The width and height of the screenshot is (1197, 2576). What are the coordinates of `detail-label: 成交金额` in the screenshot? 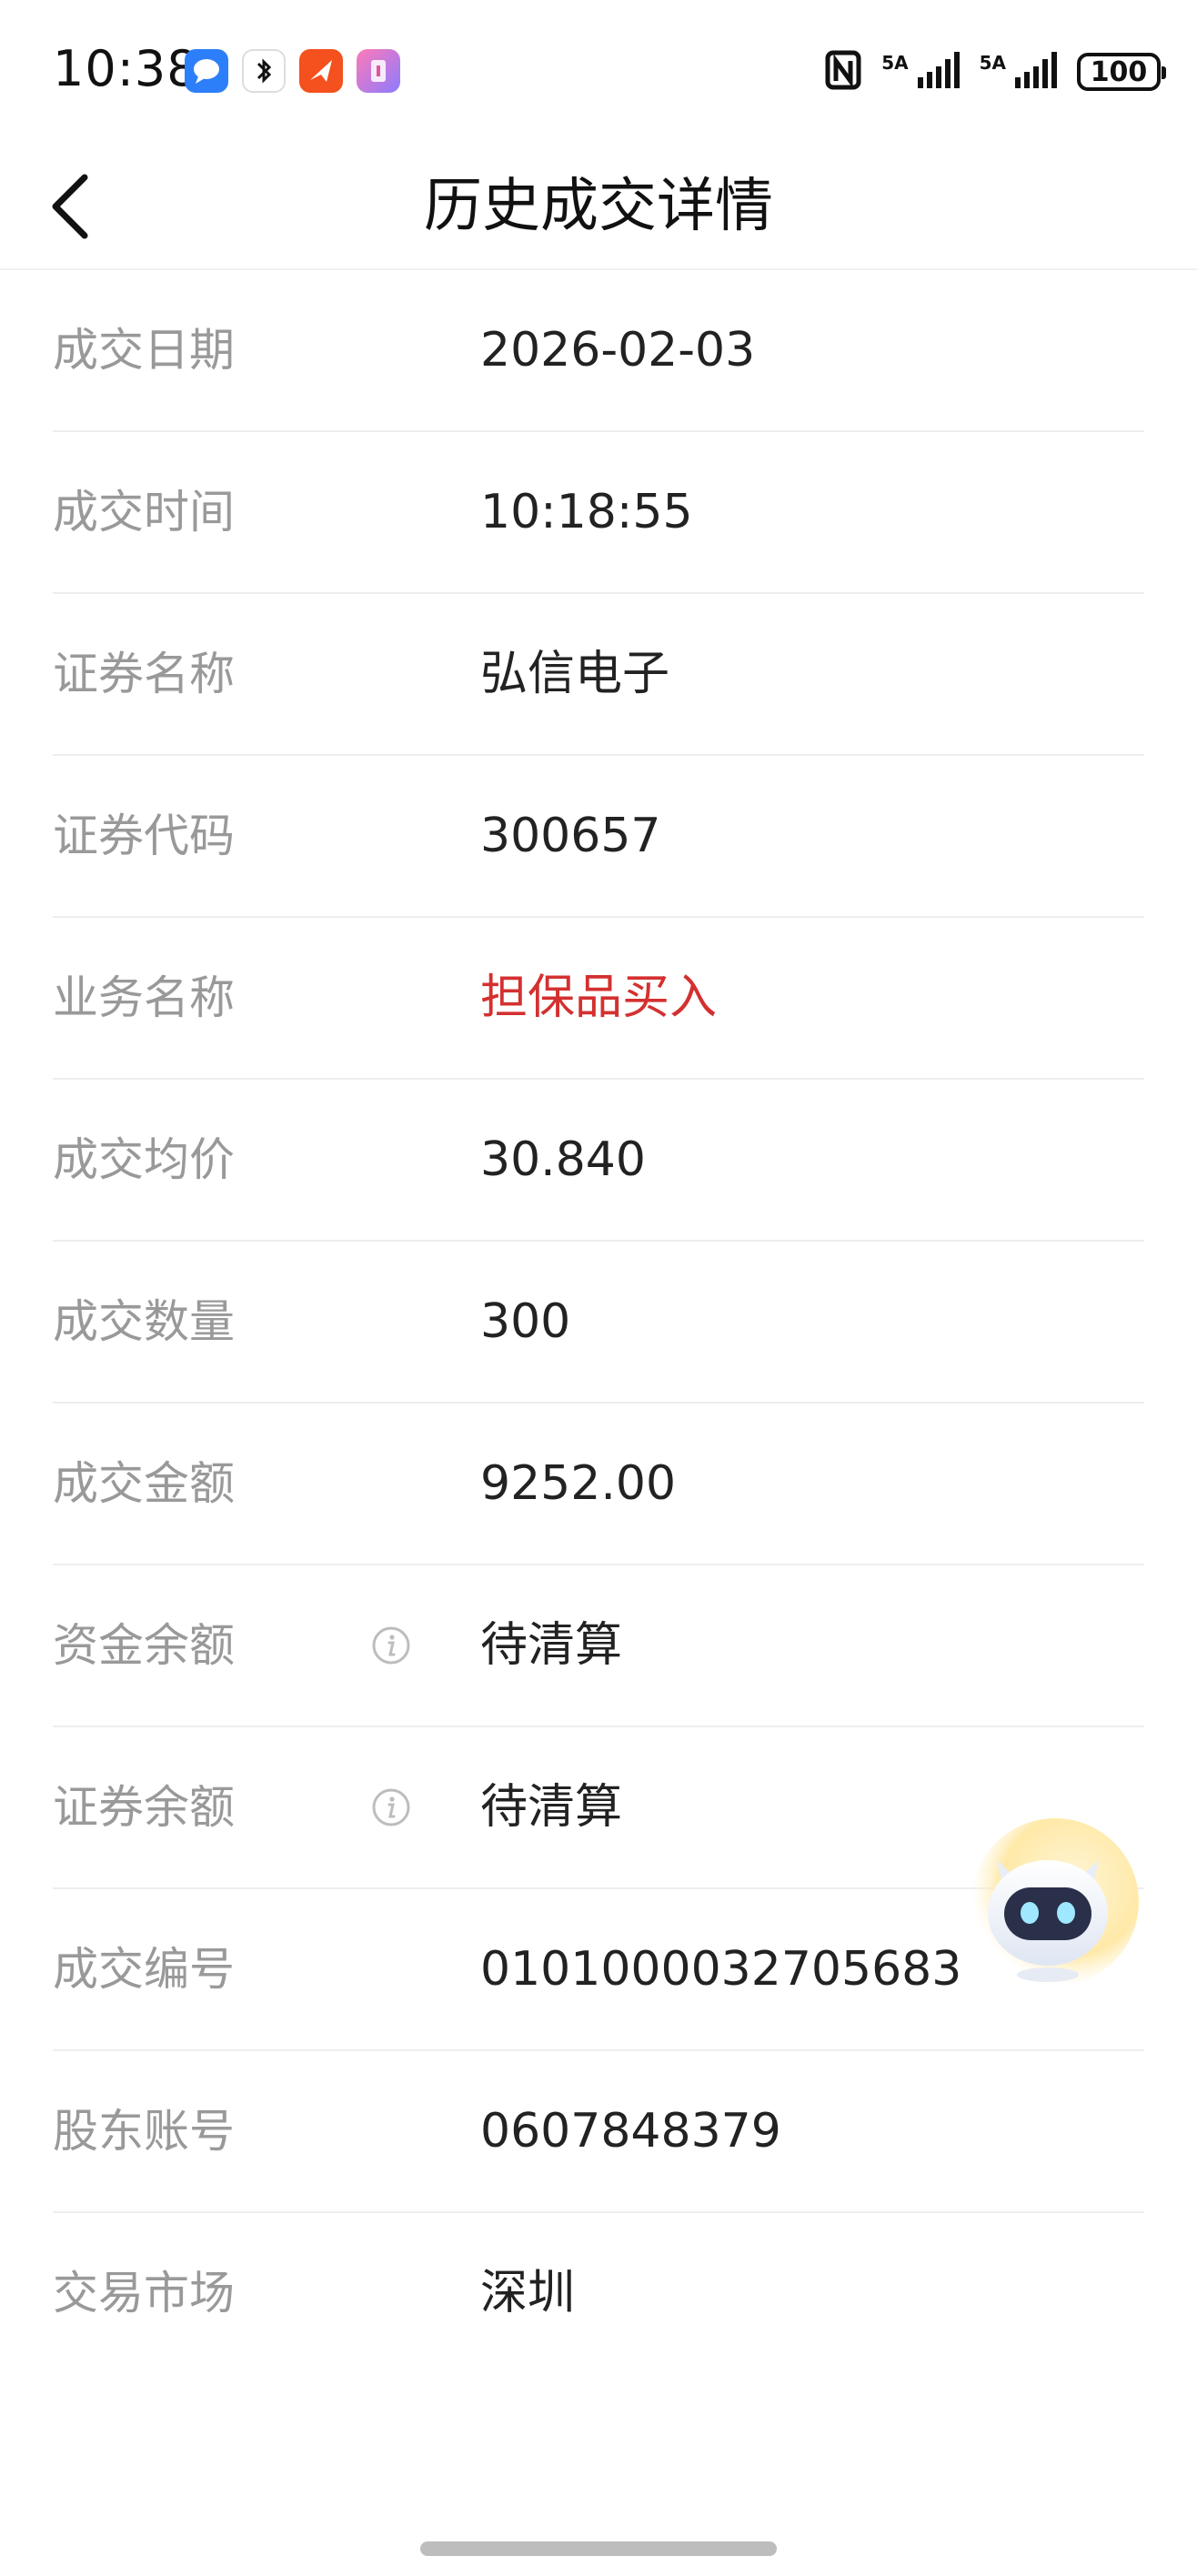 It's located at (144, 1483).